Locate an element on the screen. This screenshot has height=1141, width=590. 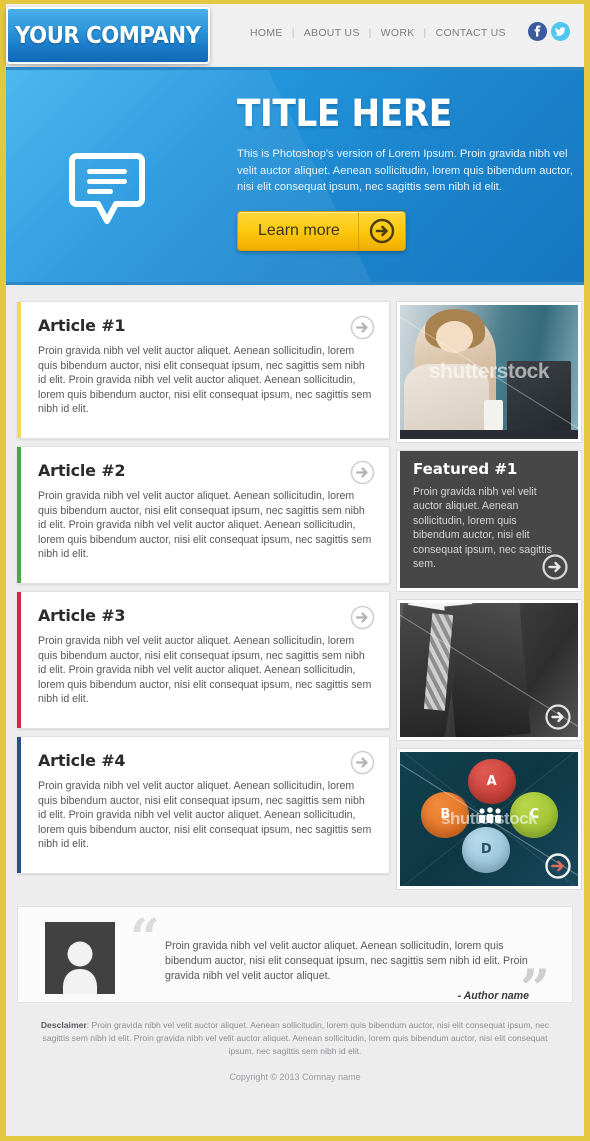
bubble-b: B is located at coordinates (445, 815).